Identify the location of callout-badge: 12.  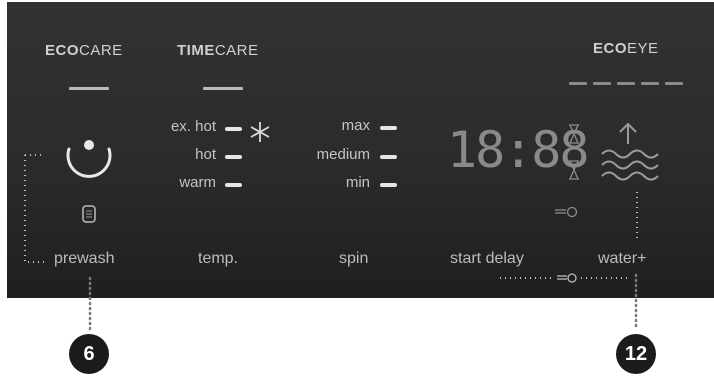
(636, 354).